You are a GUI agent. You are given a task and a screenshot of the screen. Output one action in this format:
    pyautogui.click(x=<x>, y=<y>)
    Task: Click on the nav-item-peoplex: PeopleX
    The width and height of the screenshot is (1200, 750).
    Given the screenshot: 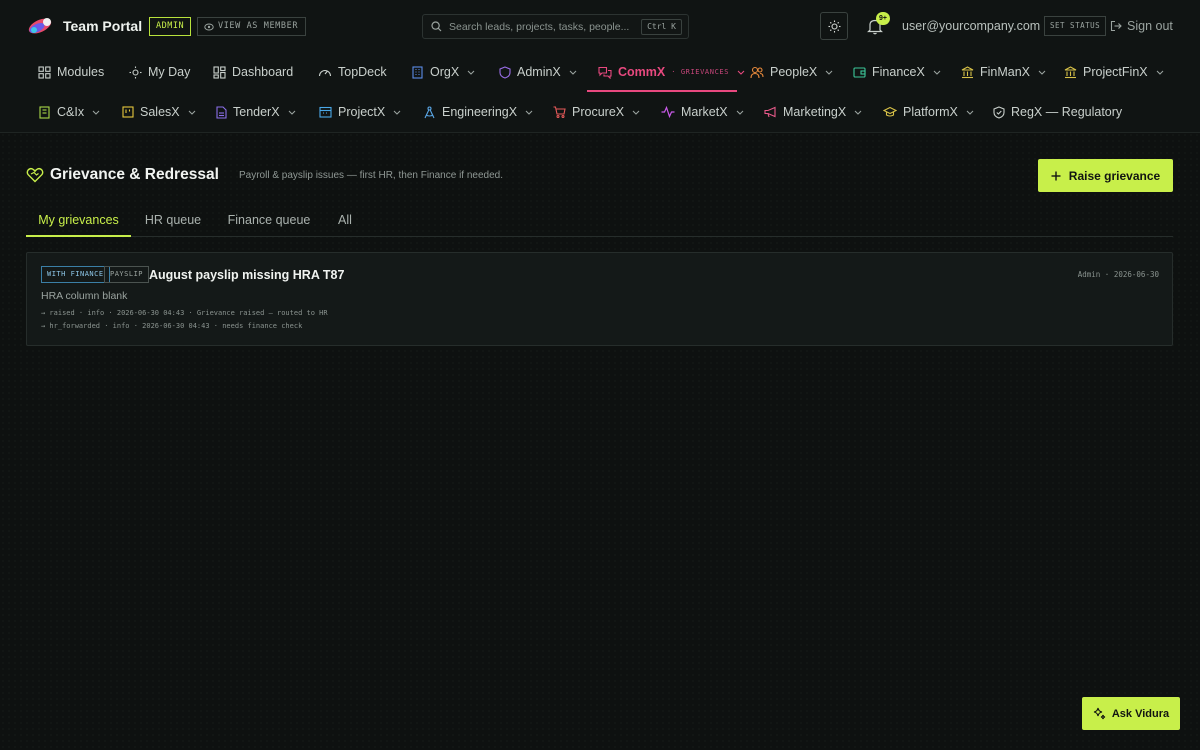 What is the action you would take?
    pyautogui.click(x=791, y=72)
    